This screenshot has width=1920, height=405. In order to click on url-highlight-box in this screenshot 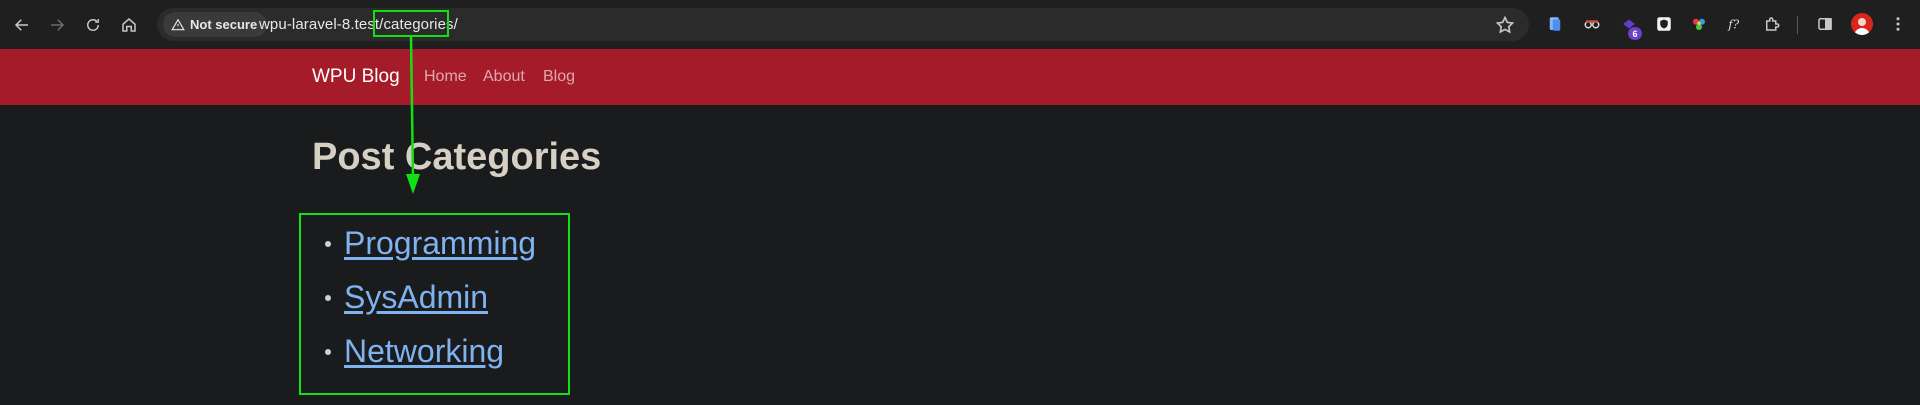, I will do `click(411, 23)`.